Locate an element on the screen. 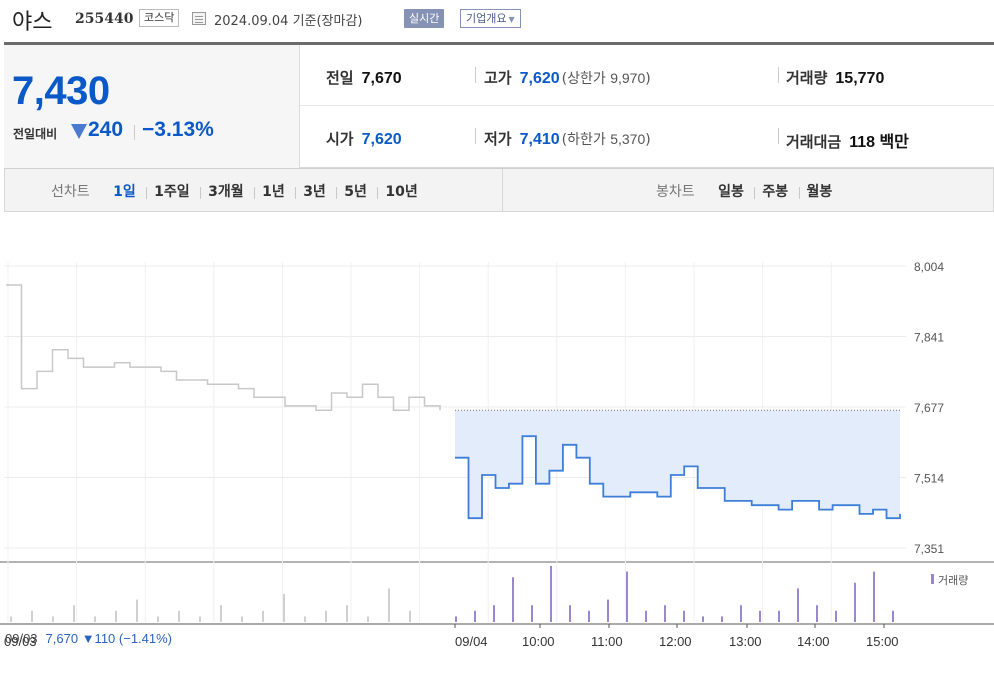 The image size is (994, 679). tab-weekly-candle: 주봉 is located at coordinates (775, 192).